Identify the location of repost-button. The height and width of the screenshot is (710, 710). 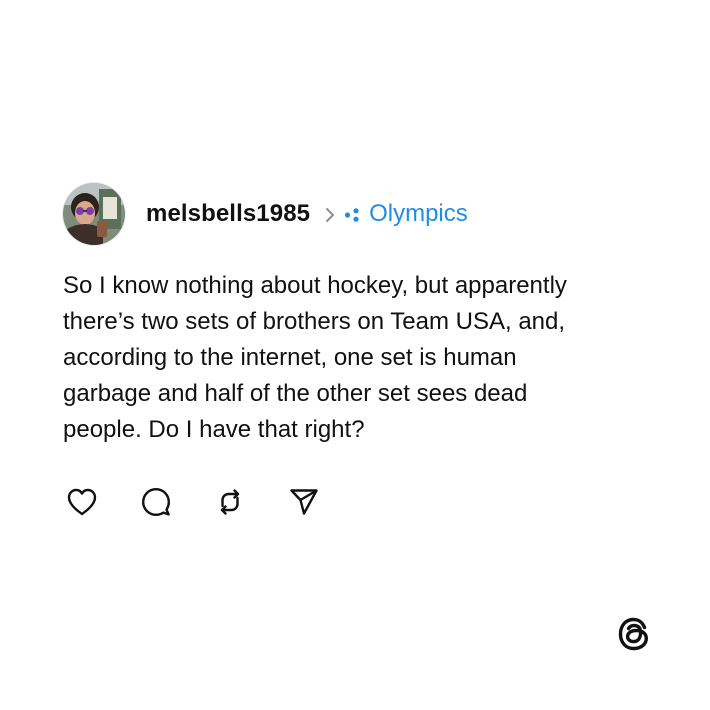
(230, 502).